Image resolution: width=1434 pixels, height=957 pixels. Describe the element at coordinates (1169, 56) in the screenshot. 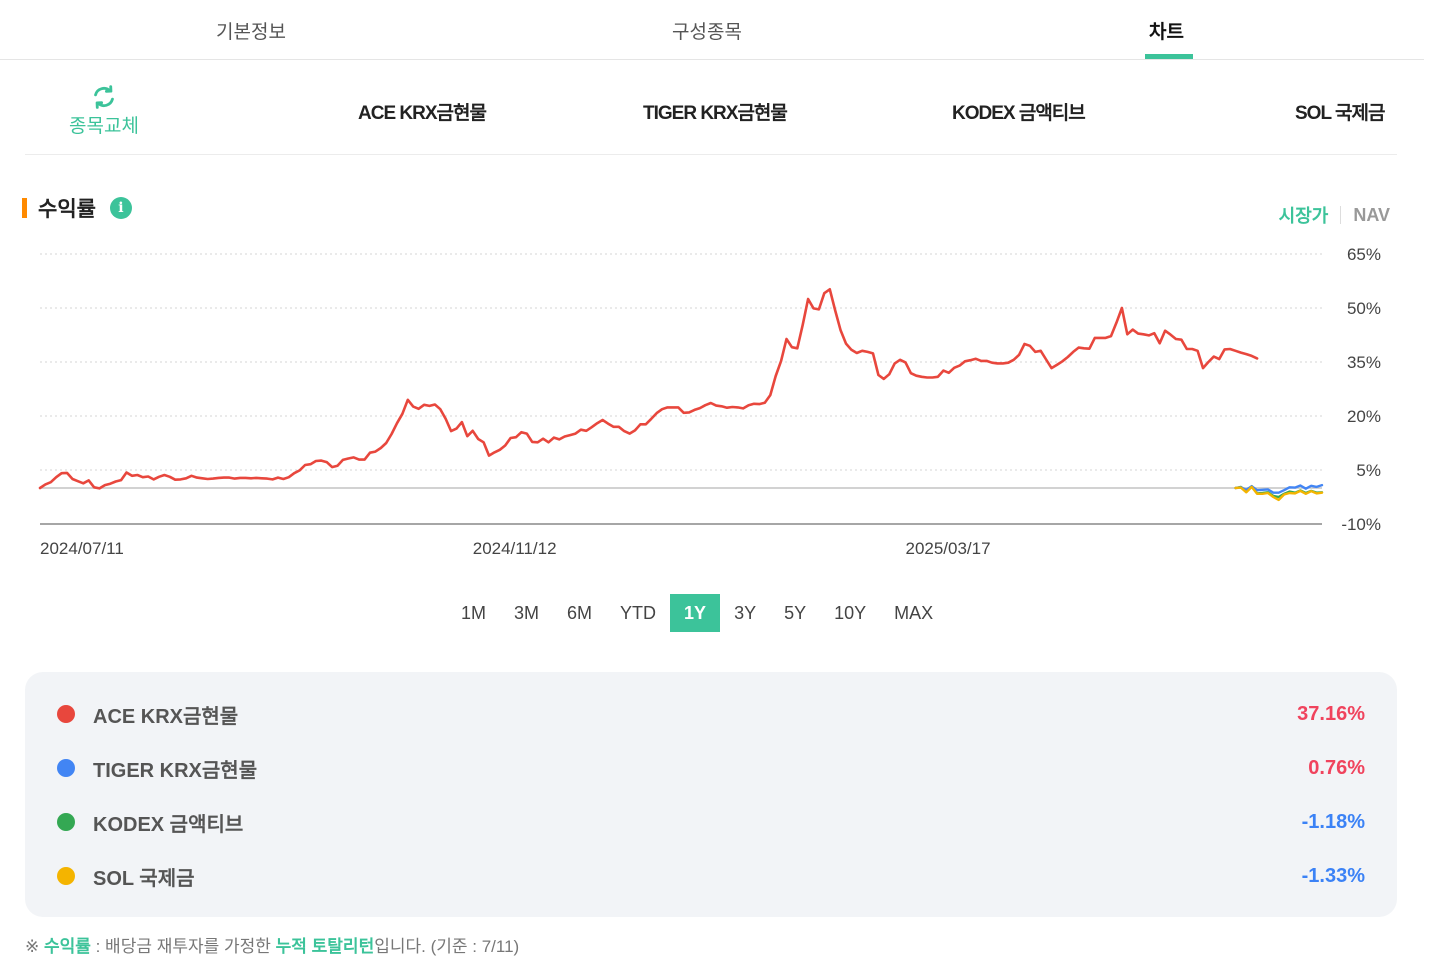

I see `active-tab-indicator` at that location.